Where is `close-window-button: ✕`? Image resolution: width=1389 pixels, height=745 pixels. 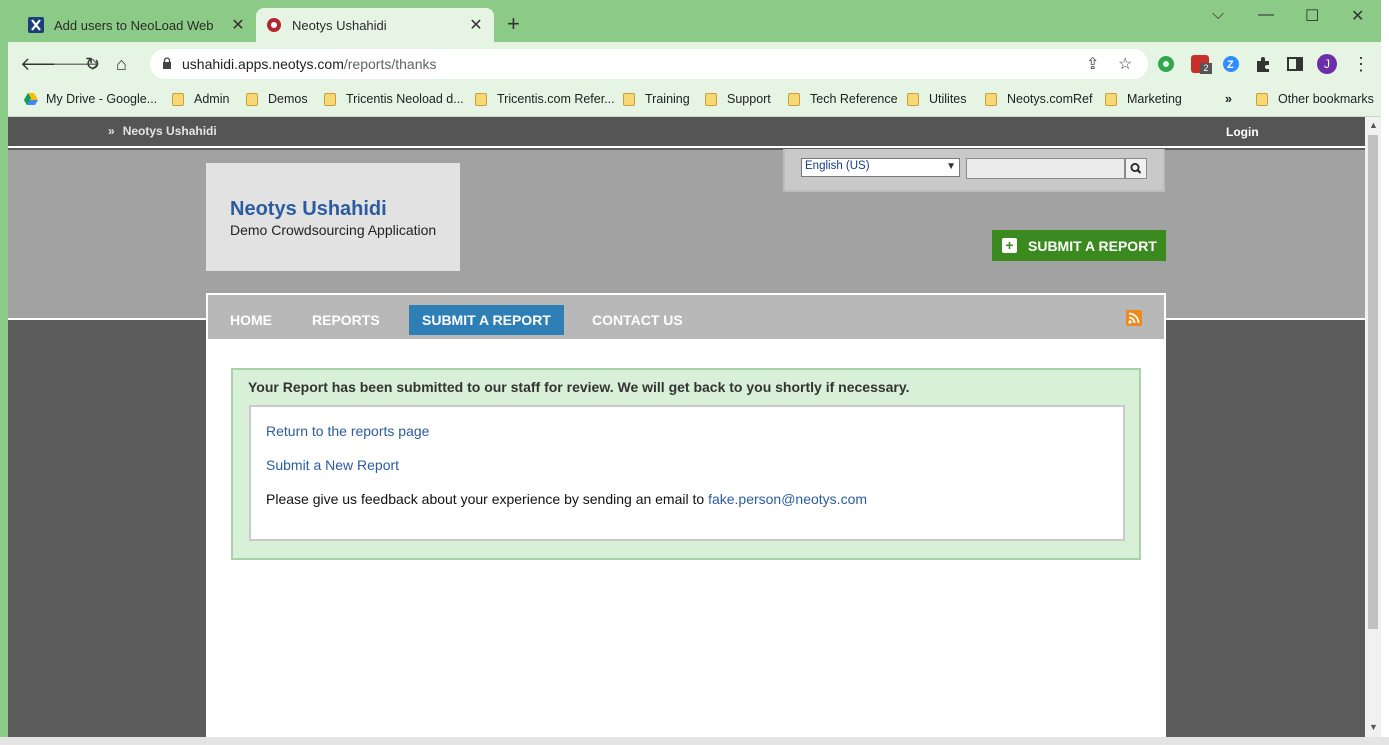 close-window-button: ✕ is located at coordinates (1357, 16).